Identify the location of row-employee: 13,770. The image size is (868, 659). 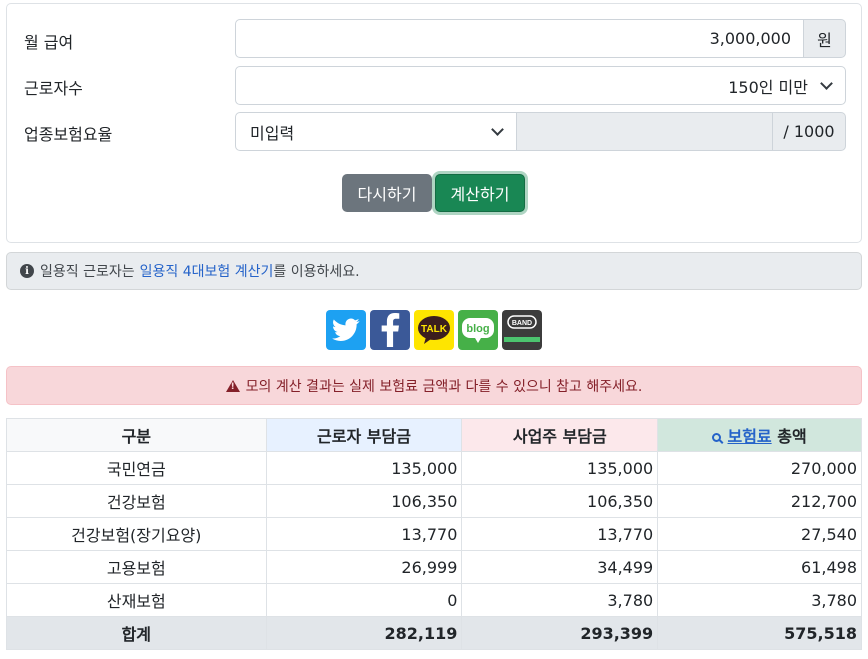
(364, 534).